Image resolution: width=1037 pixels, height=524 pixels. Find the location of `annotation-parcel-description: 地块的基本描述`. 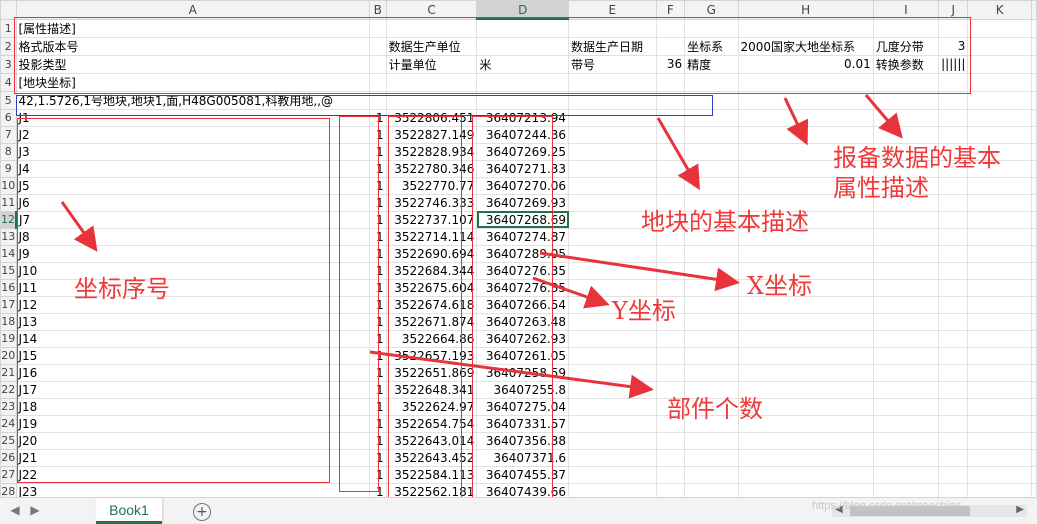

annotation-parcel-description: 地块的基本描述 is located at coordinates (725, 222).